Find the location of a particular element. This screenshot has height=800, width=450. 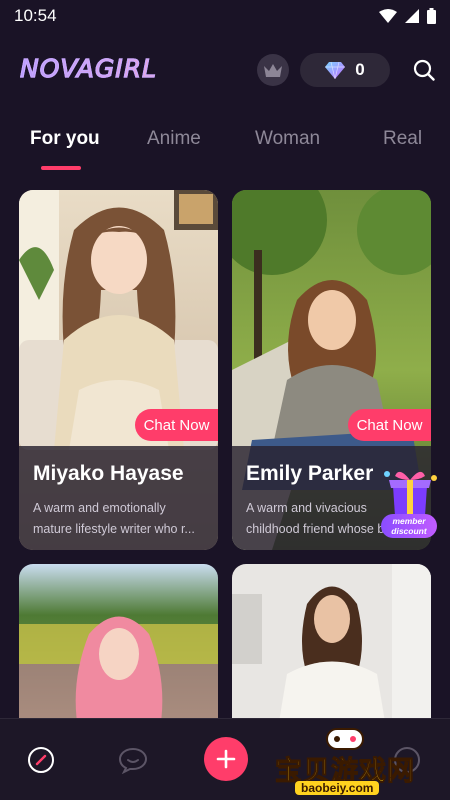

discover-icon is located at coordinates (41, 760).